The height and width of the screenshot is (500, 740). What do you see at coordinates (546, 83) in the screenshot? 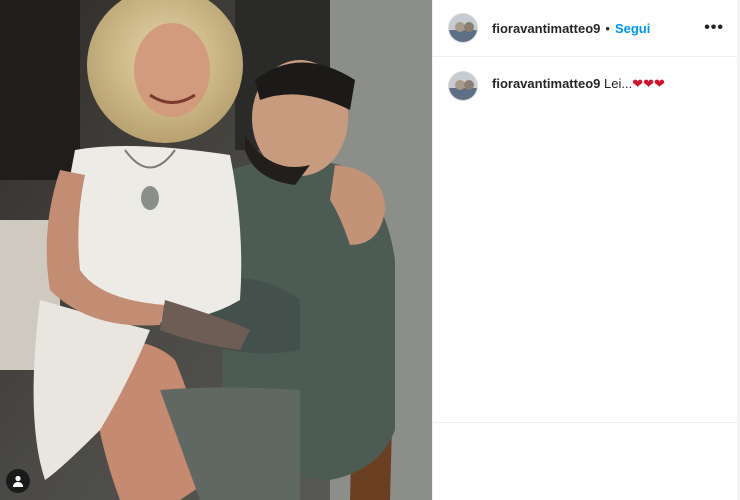
I see `comment-username-link: fioravantimatteo9` at bounding box center [546, 83].